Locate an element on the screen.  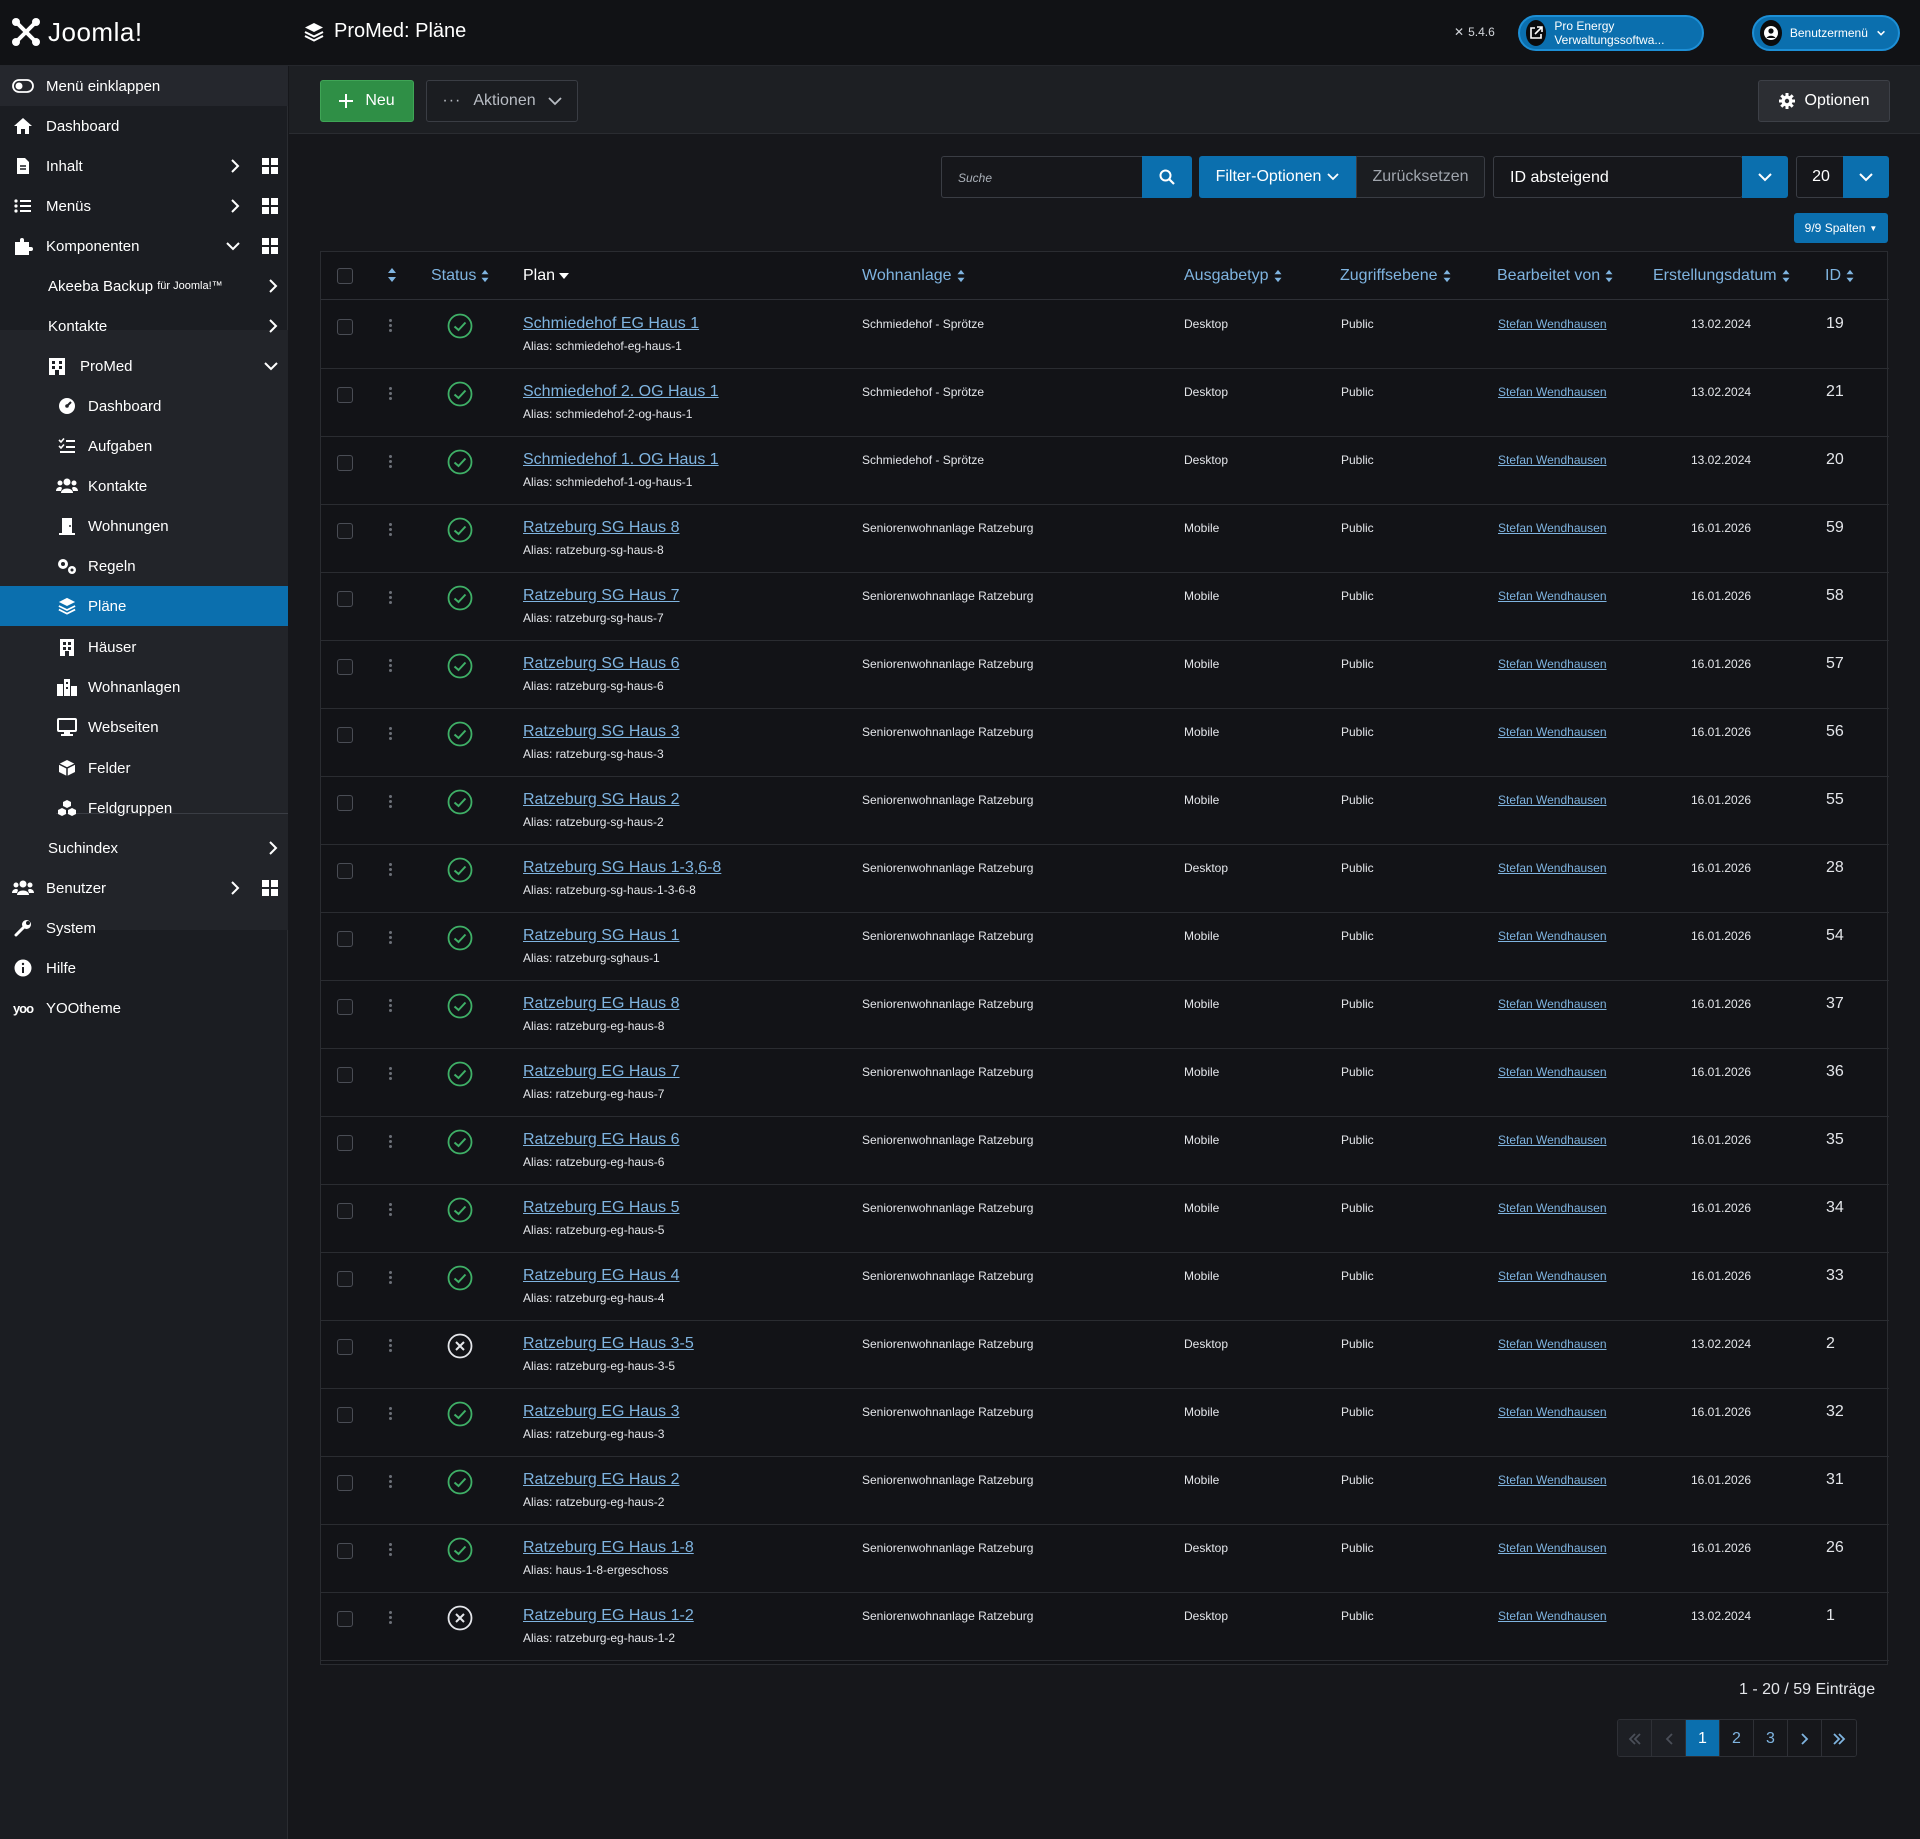
sidebar-item-content: Inhalt is located at coordinates (144, 166).